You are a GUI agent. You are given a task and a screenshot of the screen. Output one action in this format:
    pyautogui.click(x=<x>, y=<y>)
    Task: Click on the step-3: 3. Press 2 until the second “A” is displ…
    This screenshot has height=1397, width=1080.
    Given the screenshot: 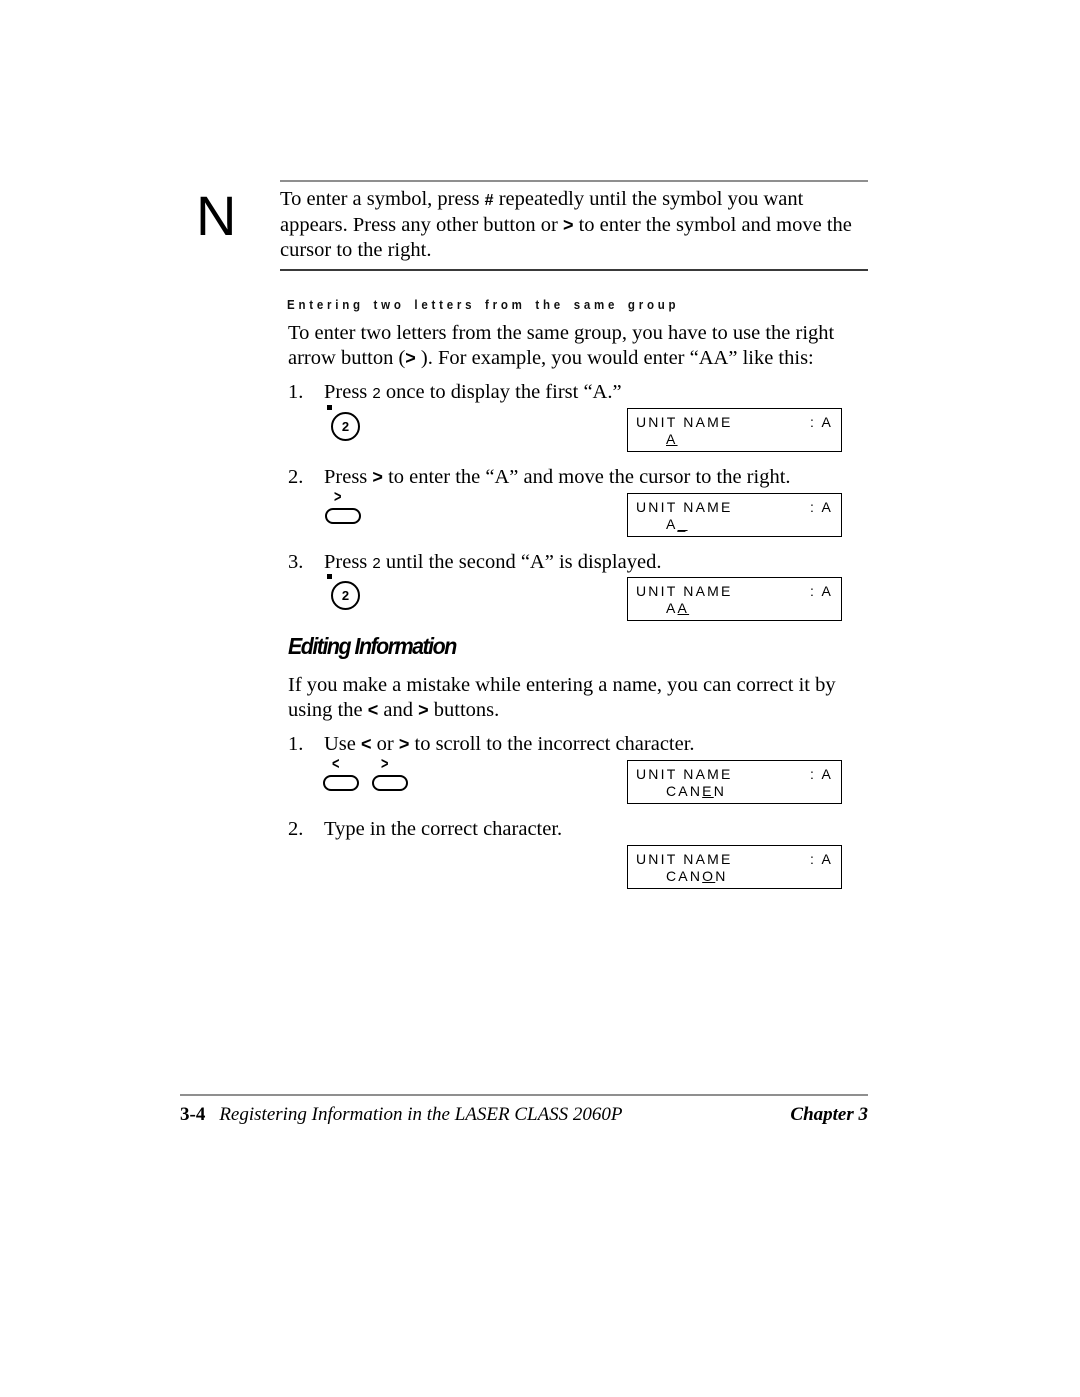 What is the action you would take?
    pyautogui.click(x=588, y=563)
    